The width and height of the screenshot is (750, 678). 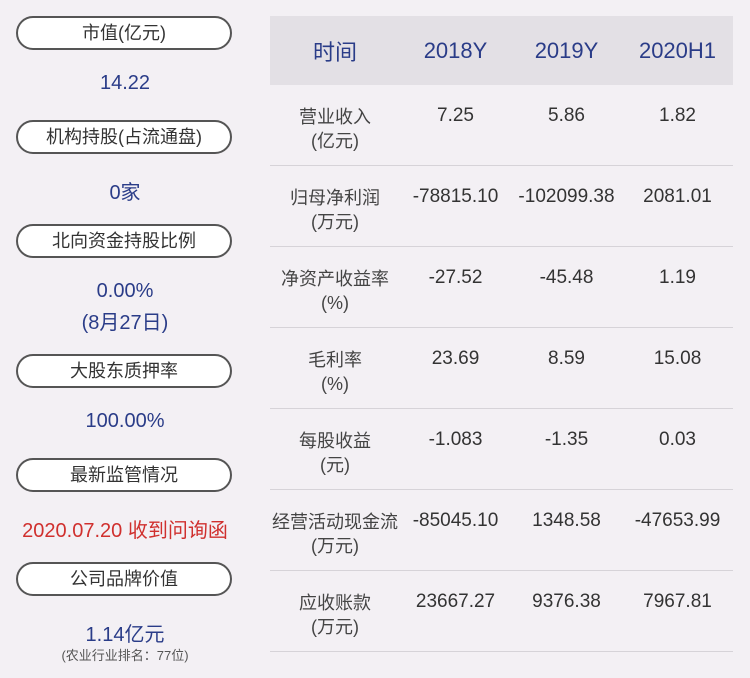 What do you see at coordinates (125, 323) in the screenshot?
I see `northbound-ratio-date: (8月27日)` at bounding box center [125, 323].